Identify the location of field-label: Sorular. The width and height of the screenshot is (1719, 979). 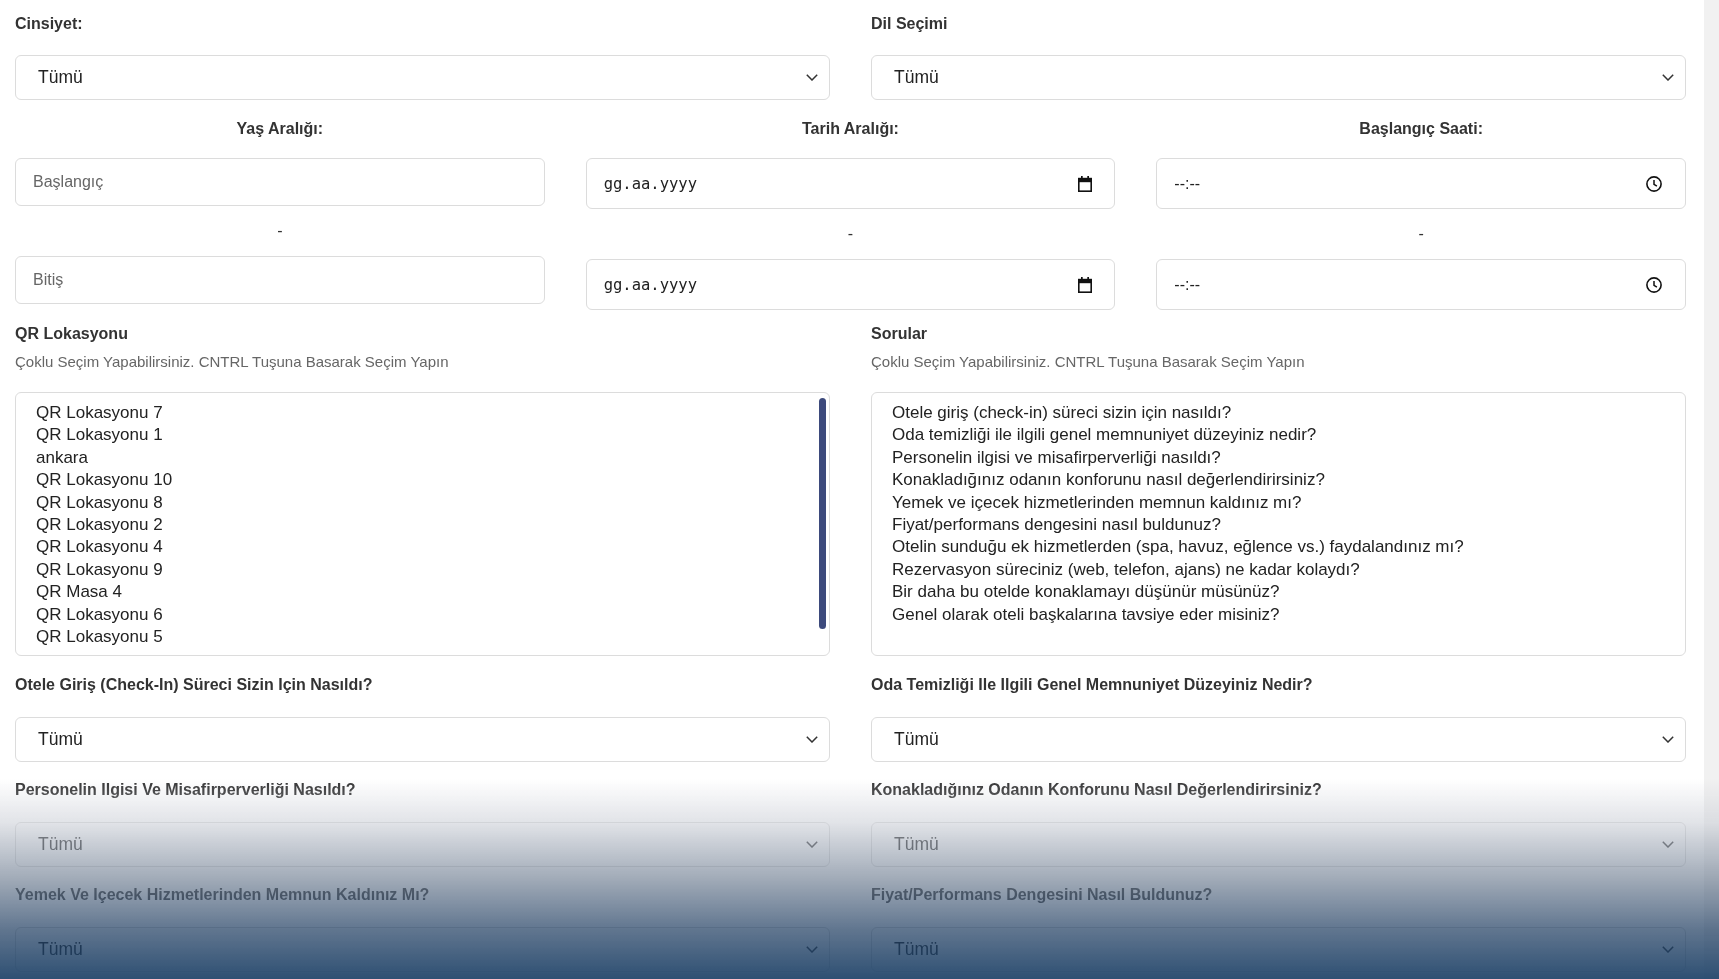
(899, 334).